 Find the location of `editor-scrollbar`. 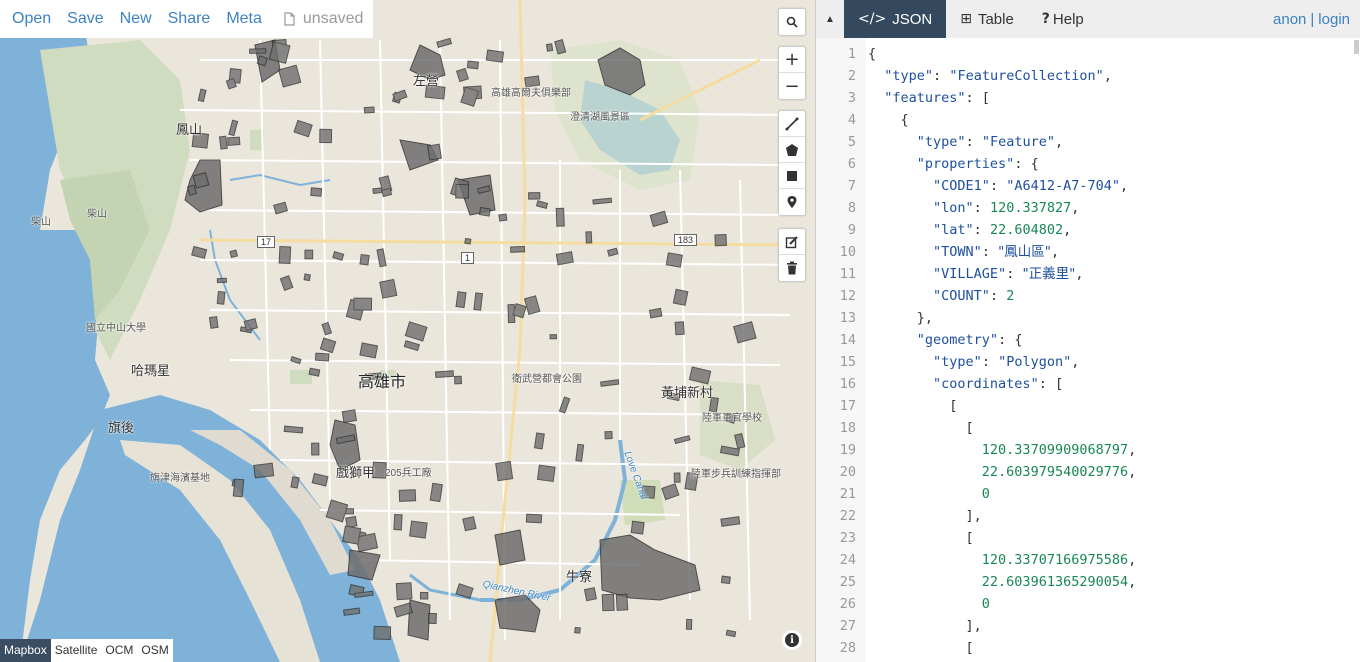

editor-scrollbar is located at coordinates (1356, 350).